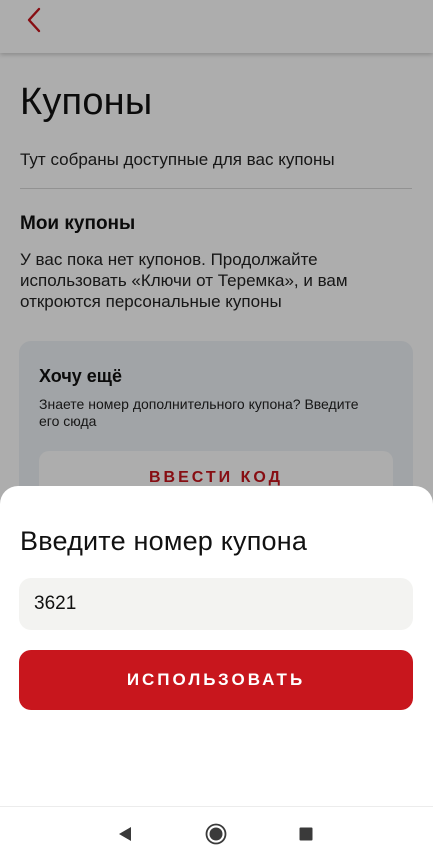 This screenshot has width=433, height=860. I want to click on circle-home-icon, so click(216, 834).